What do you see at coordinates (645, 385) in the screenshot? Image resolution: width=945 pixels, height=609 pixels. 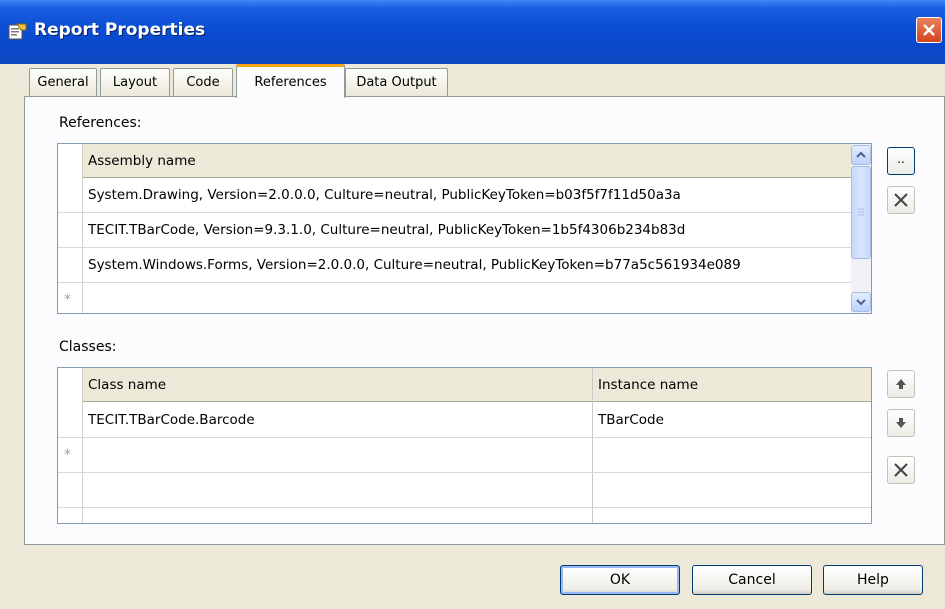 I see `instance-name-header: Instance name` at bounding box center [645, 385].